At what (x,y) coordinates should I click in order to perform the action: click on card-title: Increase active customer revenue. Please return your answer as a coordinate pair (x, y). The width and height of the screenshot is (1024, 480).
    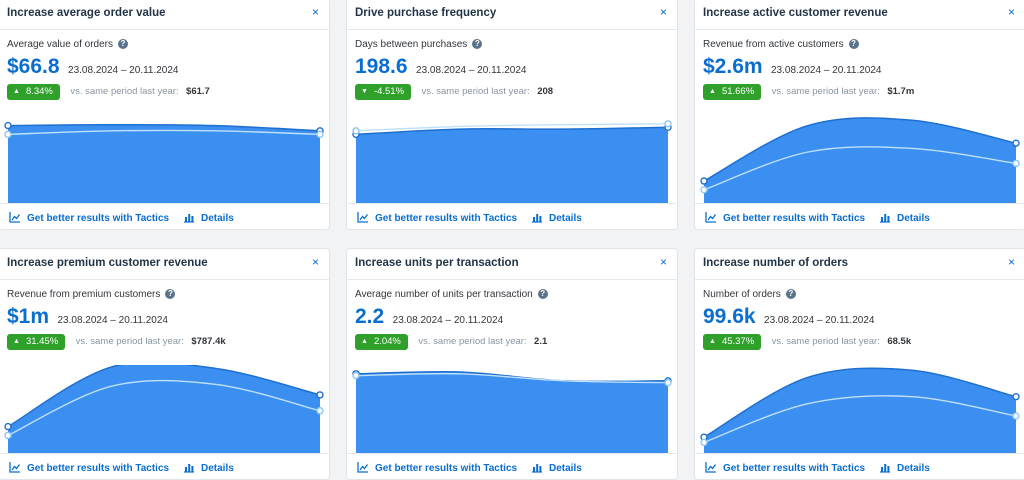
    Looking at the image, I should click on (795, 13).